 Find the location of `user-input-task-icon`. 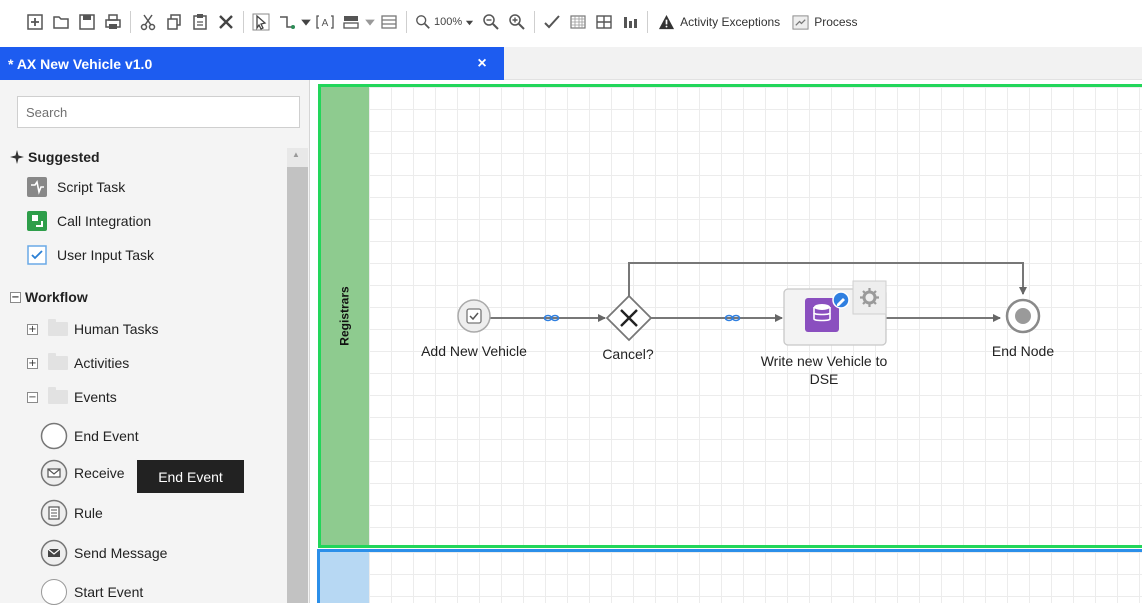

user-input-task-icon is located at coordinates (37, 255).